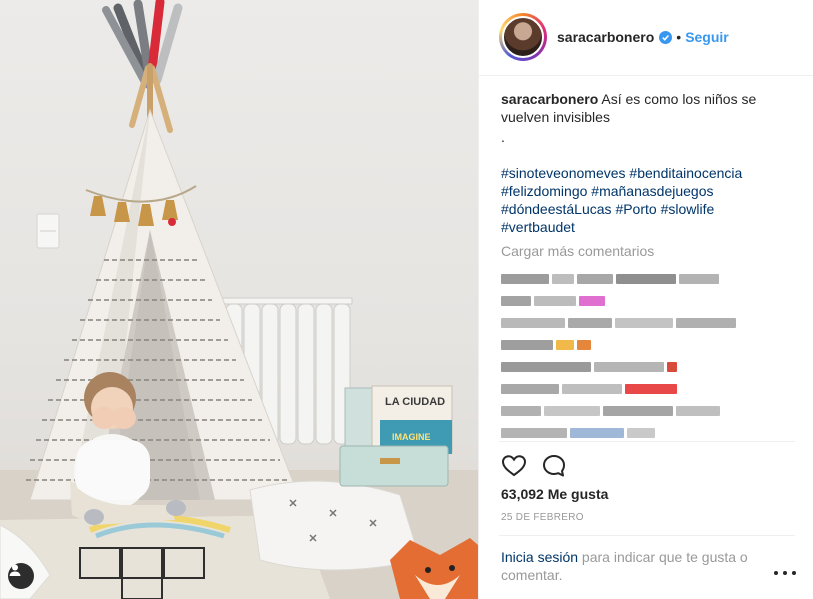 This screenshot has width=813, height=599. What do you see at coordinates (785, 573) in the screenshot?
I see `more-options-icon` at bounding box center [785, 573].